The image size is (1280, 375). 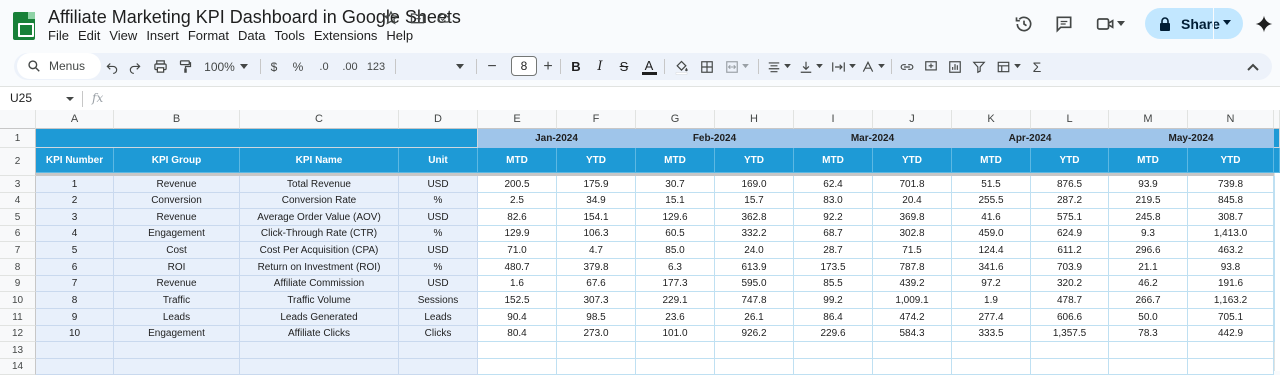 What do you see at coordinates (438, 119) in the screenshot?
I see `column-header-d: D` at bounding box center [438, 119].